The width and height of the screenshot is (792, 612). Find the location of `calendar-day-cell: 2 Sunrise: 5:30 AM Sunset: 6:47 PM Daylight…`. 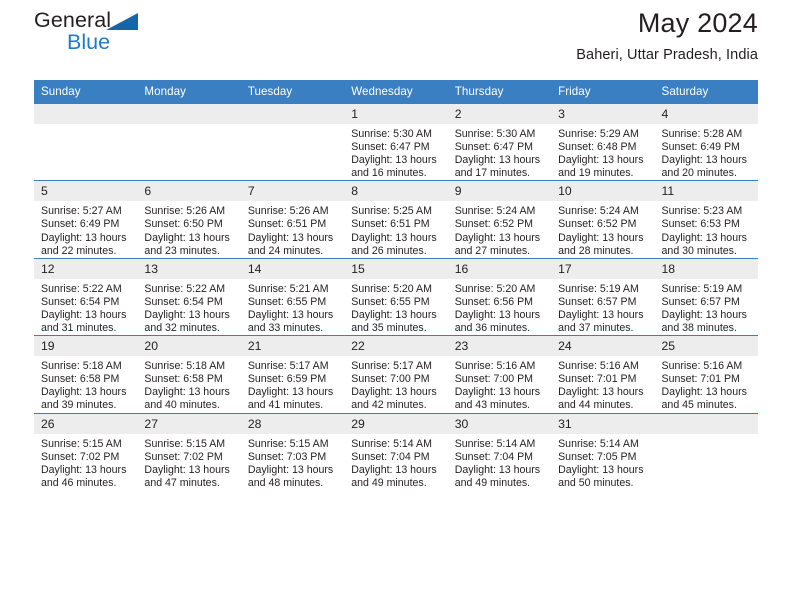

calendar-day-cell: 2 Sunrise: 5:30 AM Sunset: 6:47 PM Daylight… is located at coordinates (499, 141).